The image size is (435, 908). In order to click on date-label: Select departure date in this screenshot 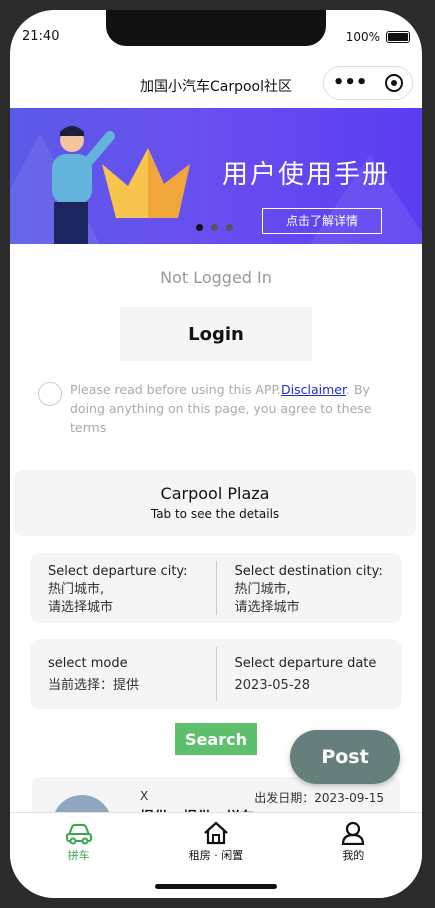, I will do `click(305, 663)`.